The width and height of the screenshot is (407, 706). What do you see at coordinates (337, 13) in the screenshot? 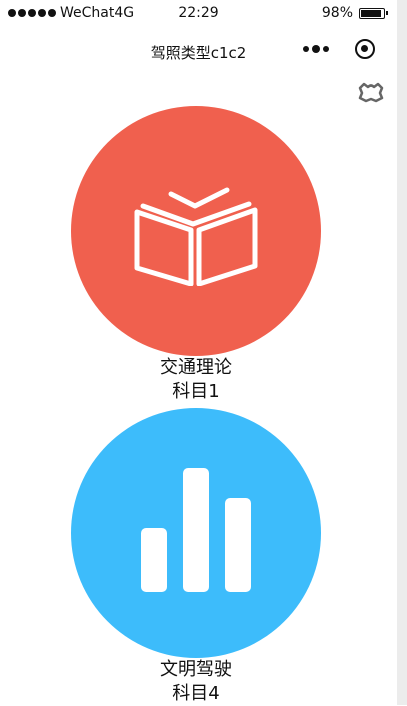
I see `battery-percent: 98%` at bounding box center [337, 13].